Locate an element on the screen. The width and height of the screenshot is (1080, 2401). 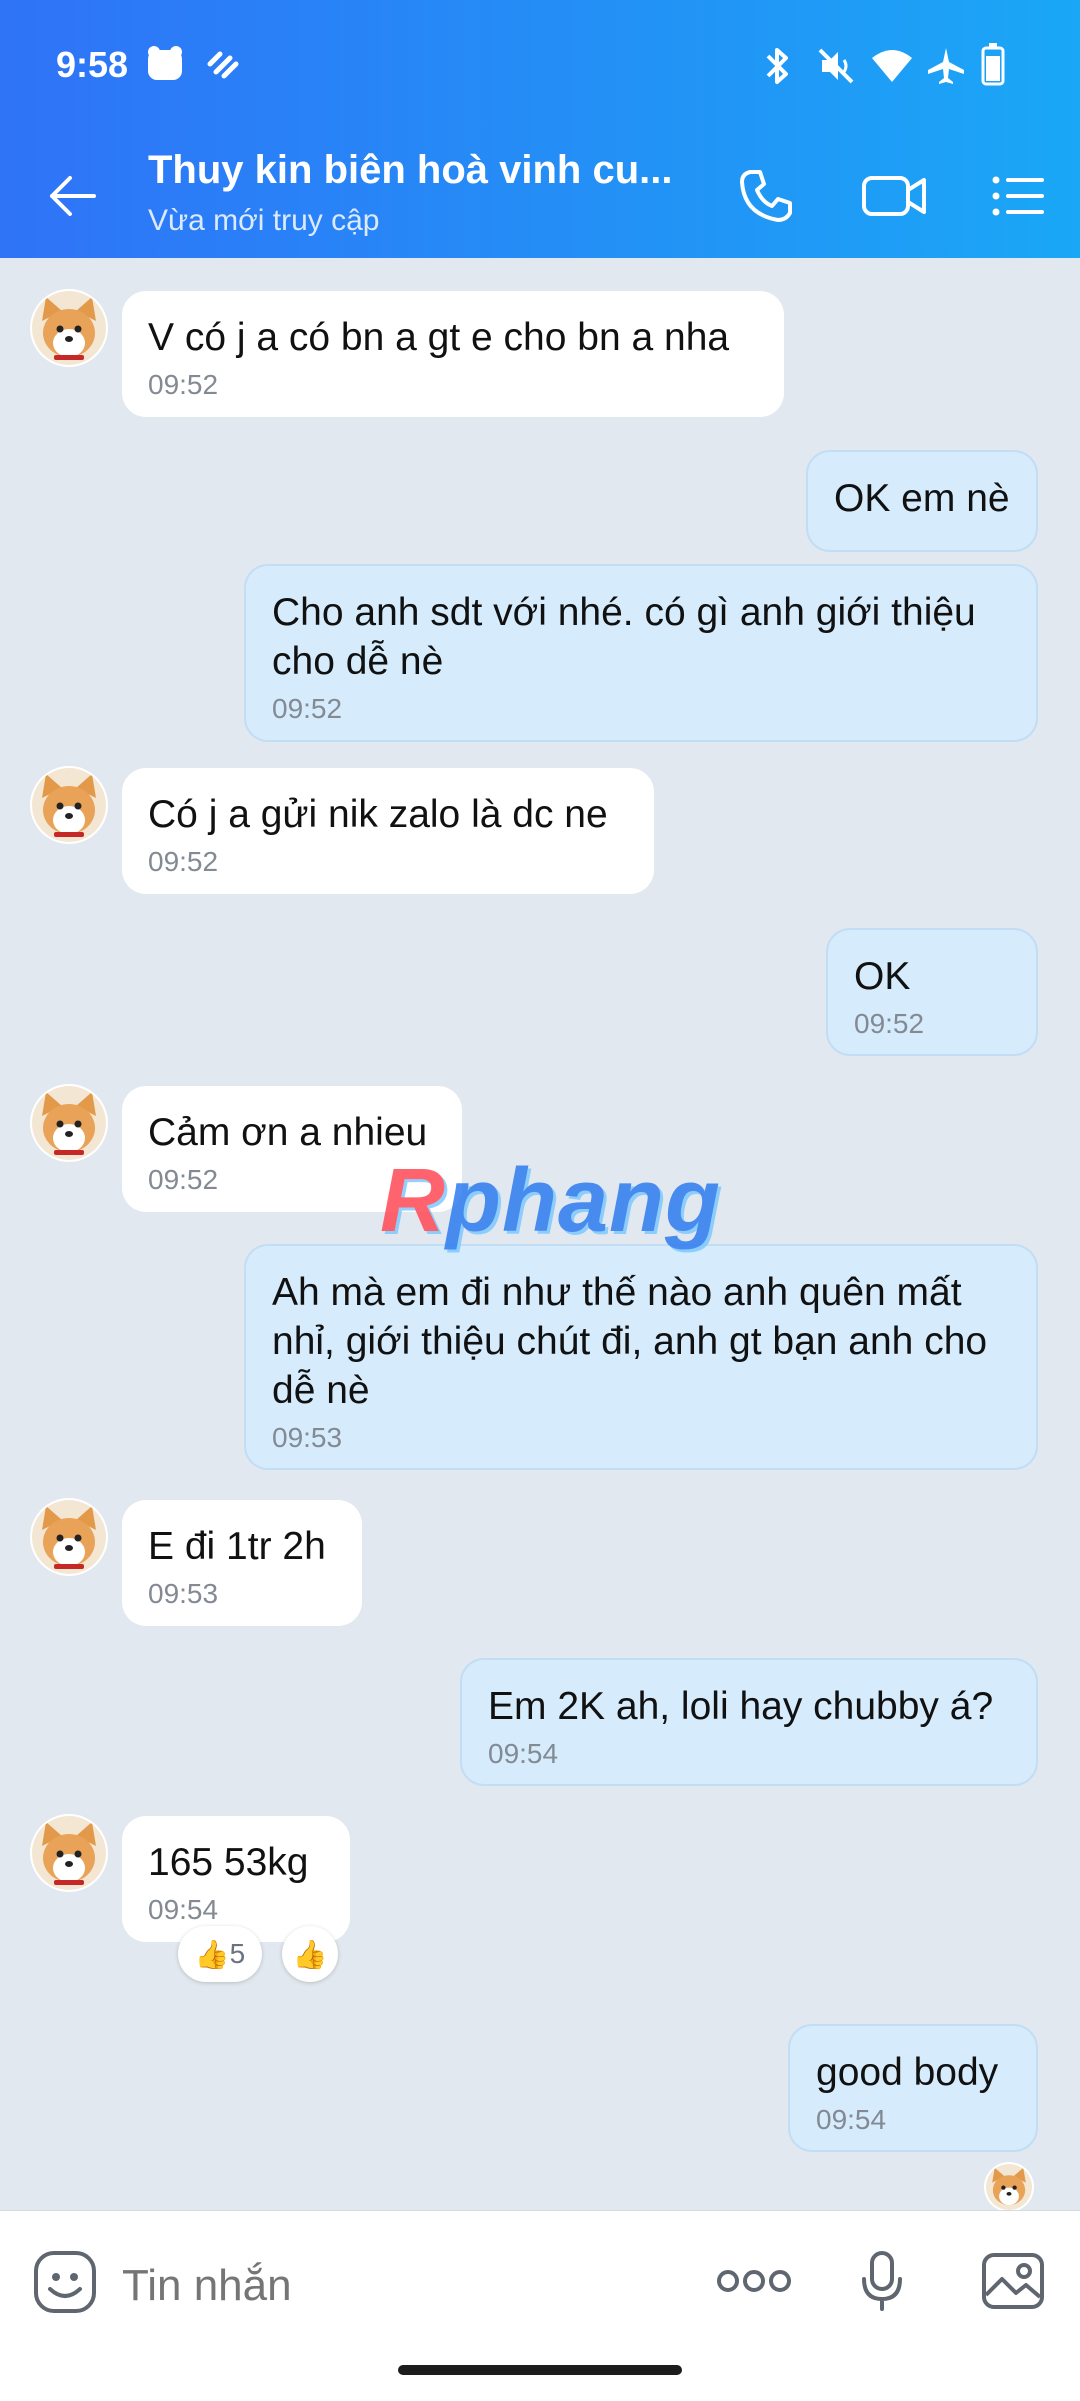
airplane-mode-icon is located at coordinates (946, 66).